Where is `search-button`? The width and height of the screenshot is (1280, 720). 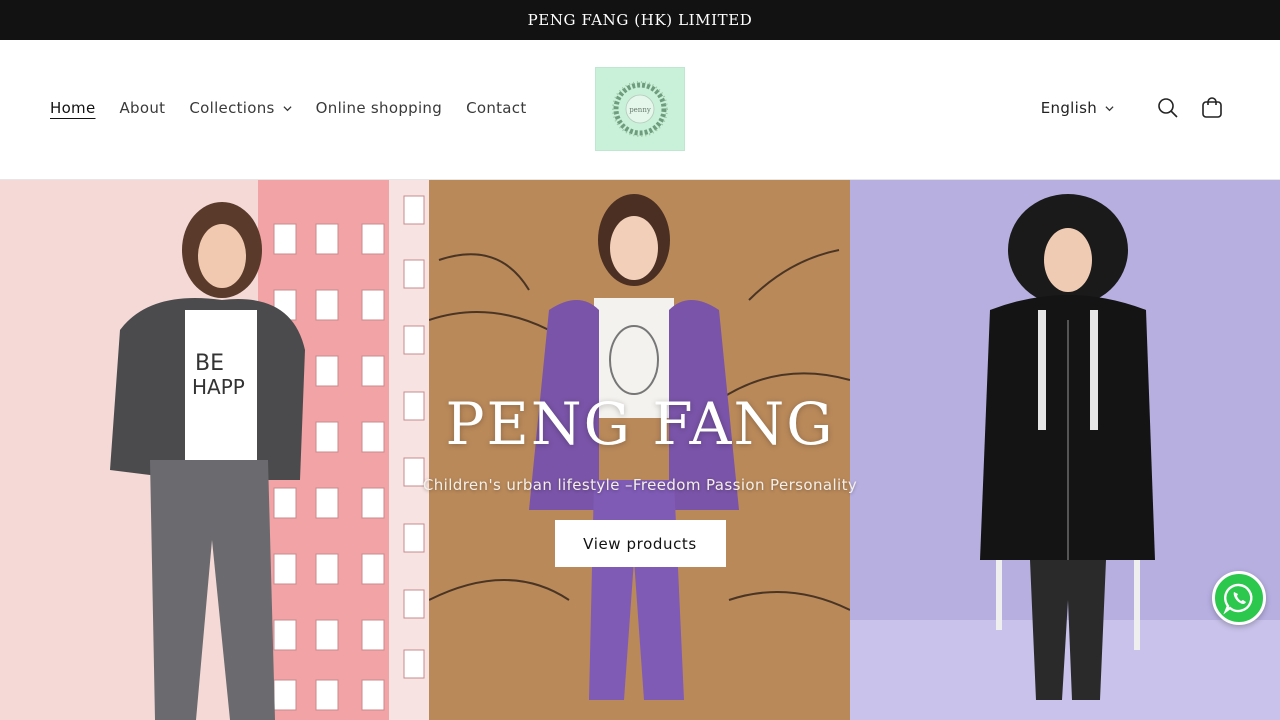
search-button is located at coordinates (1168, 108).